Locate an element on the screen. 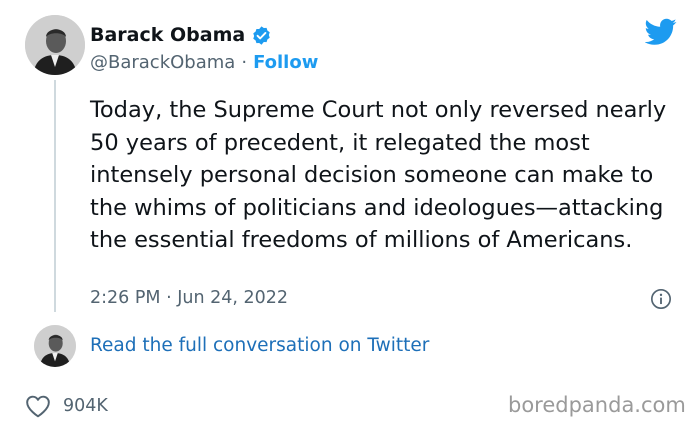 The width and height of the screenshot is (700, 431). read-conversation-link: Read the full conversation on Twitter is located at coordinates (259, 345).